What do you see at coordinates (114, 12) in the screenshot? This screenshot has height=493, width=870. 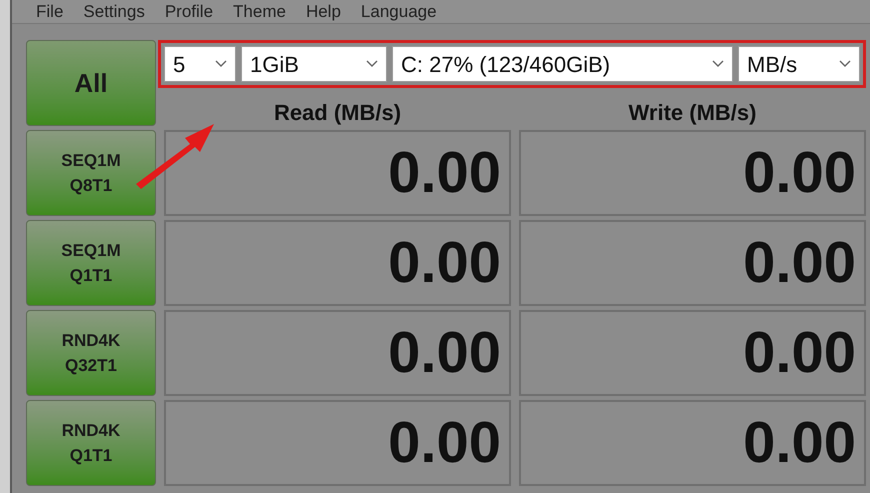 I see `menu-item: Settings` at bounding box center [114, 12].